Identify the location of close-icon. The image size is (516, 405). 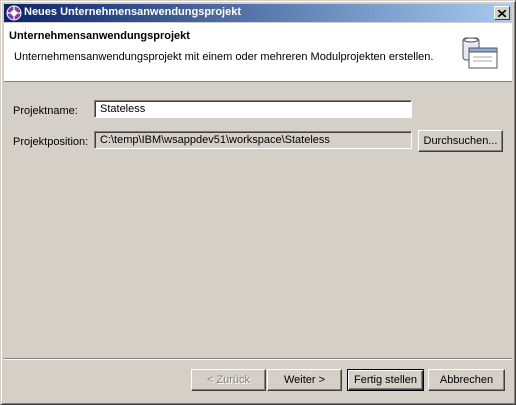
(502, 13).